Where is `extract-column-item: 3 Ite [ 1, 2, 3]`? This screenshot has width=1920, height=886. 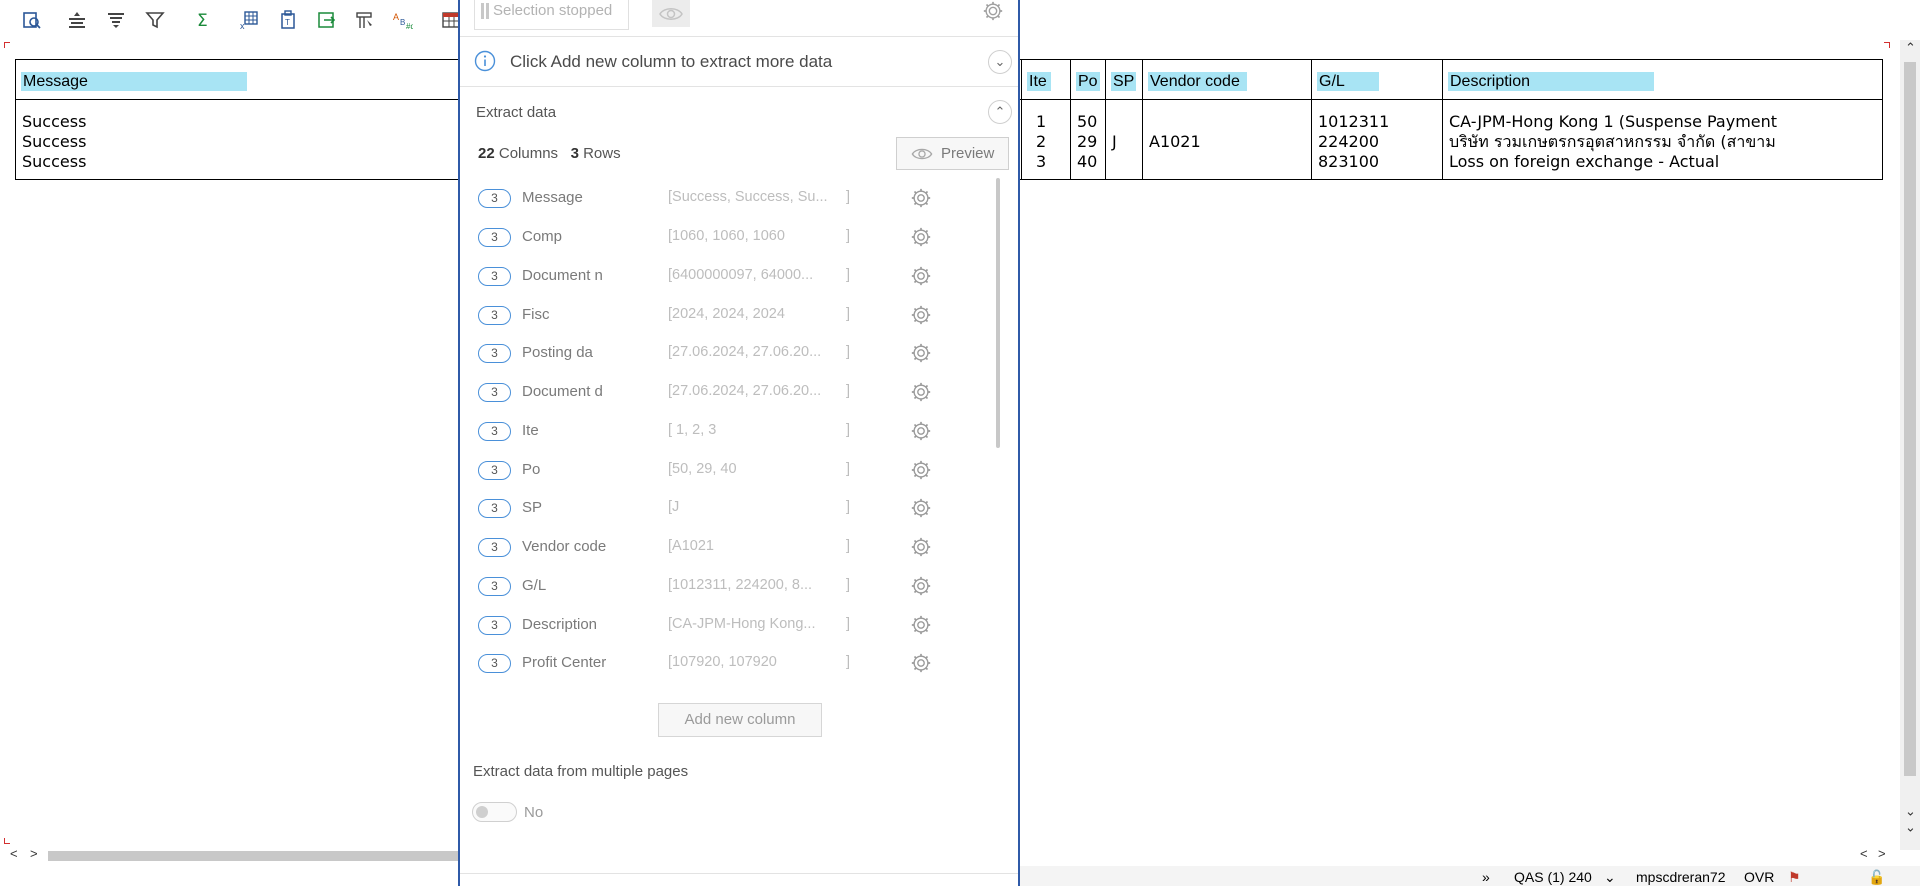 extract-column-item: 3 Ite [ 1, 2, 3] is located at coordinates (733, 432).